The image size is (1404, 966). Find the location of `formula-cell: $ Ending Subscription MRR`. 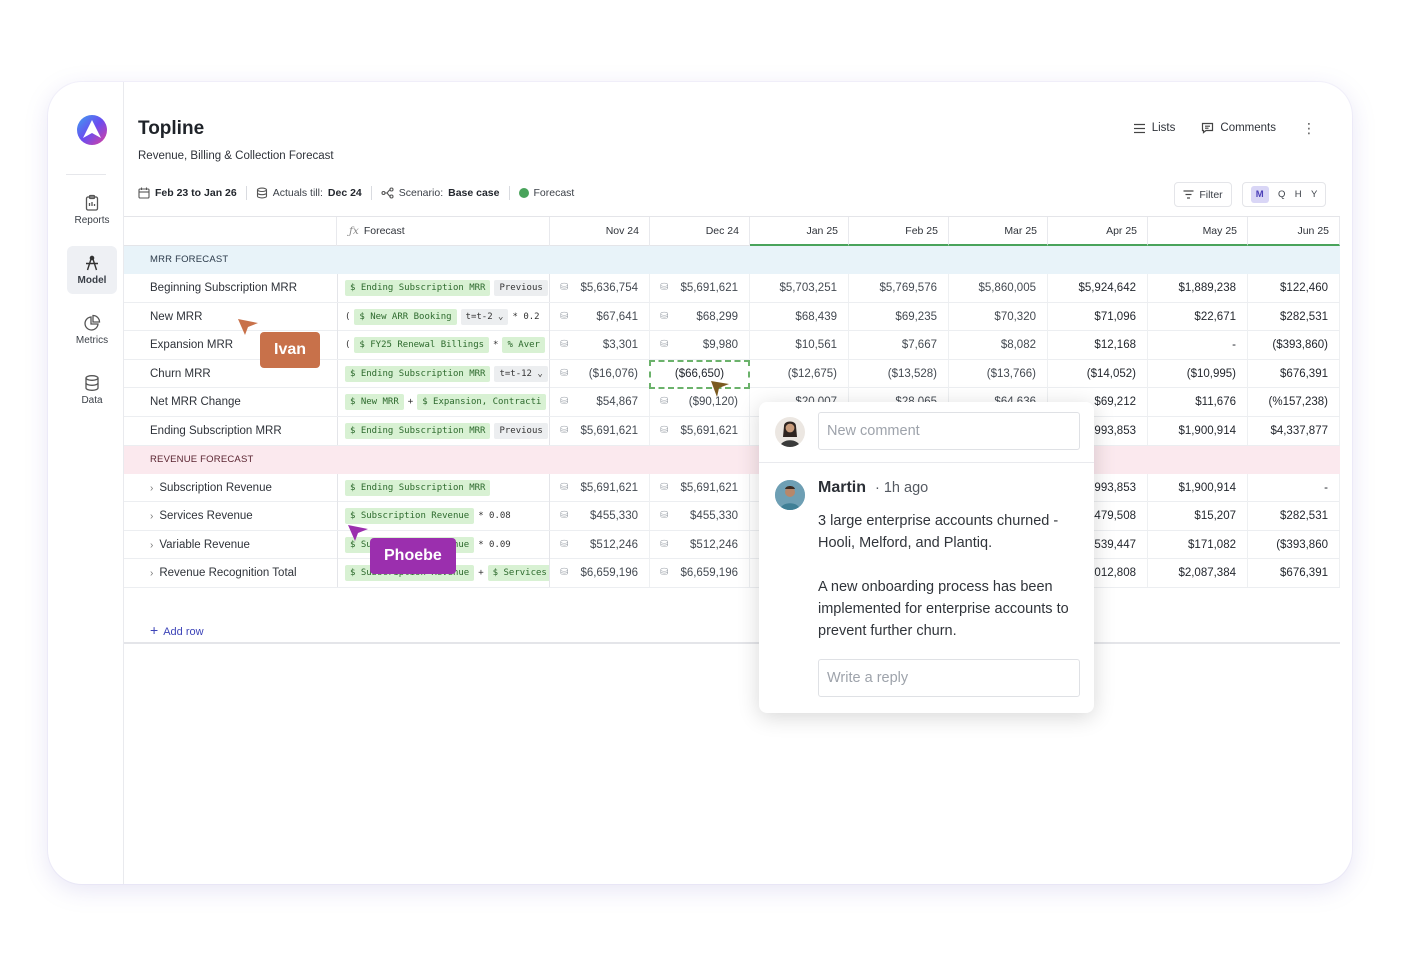

formula-cell: $ Ending Subscription MRR is located at coordinates (443, 487).